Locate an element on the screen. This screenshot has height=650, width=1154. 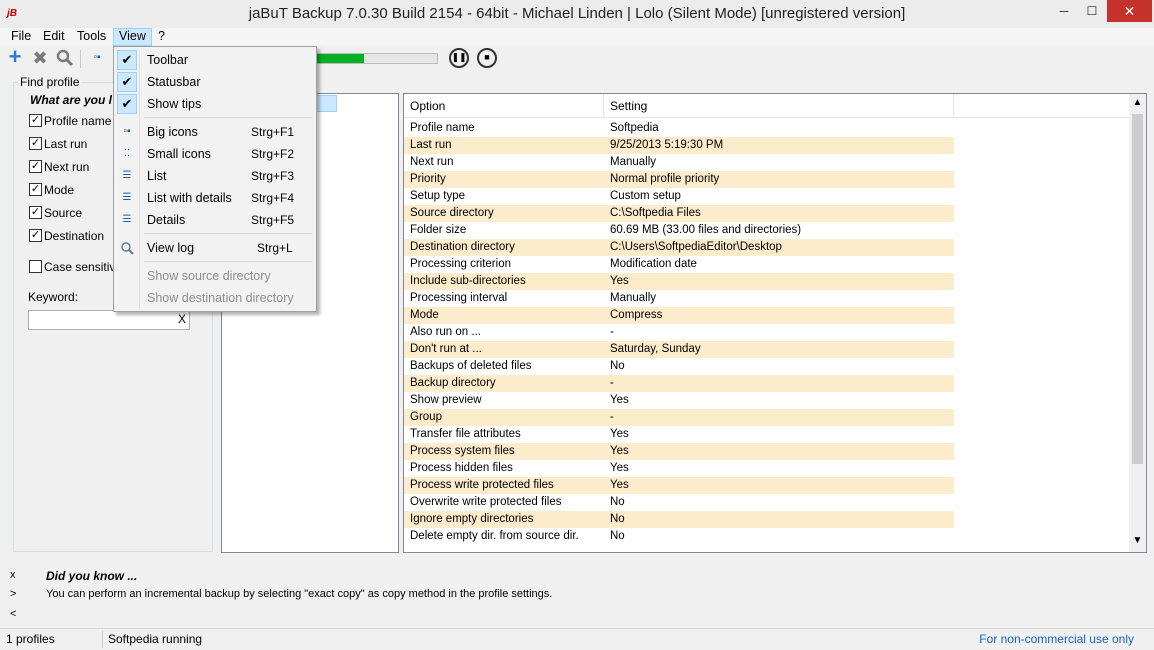
checkbox-case-sensitive is located at coordinates (35, 266).